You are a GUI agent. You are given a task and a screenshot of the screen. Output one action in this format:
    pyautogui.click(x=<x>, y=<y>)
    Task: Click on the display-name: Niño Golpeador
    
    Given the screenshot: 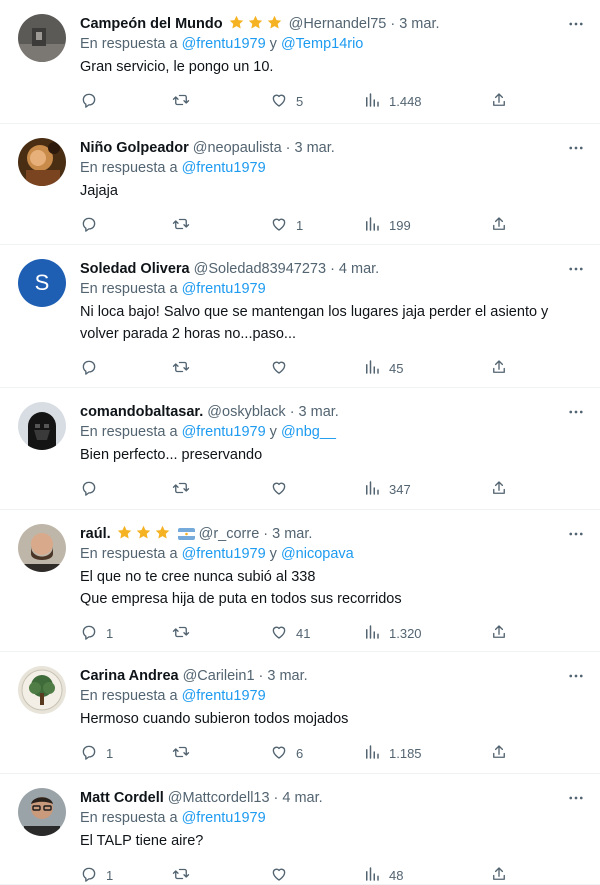 What is the action you would take?
    pyautogui.click(x=134, y=148)
    